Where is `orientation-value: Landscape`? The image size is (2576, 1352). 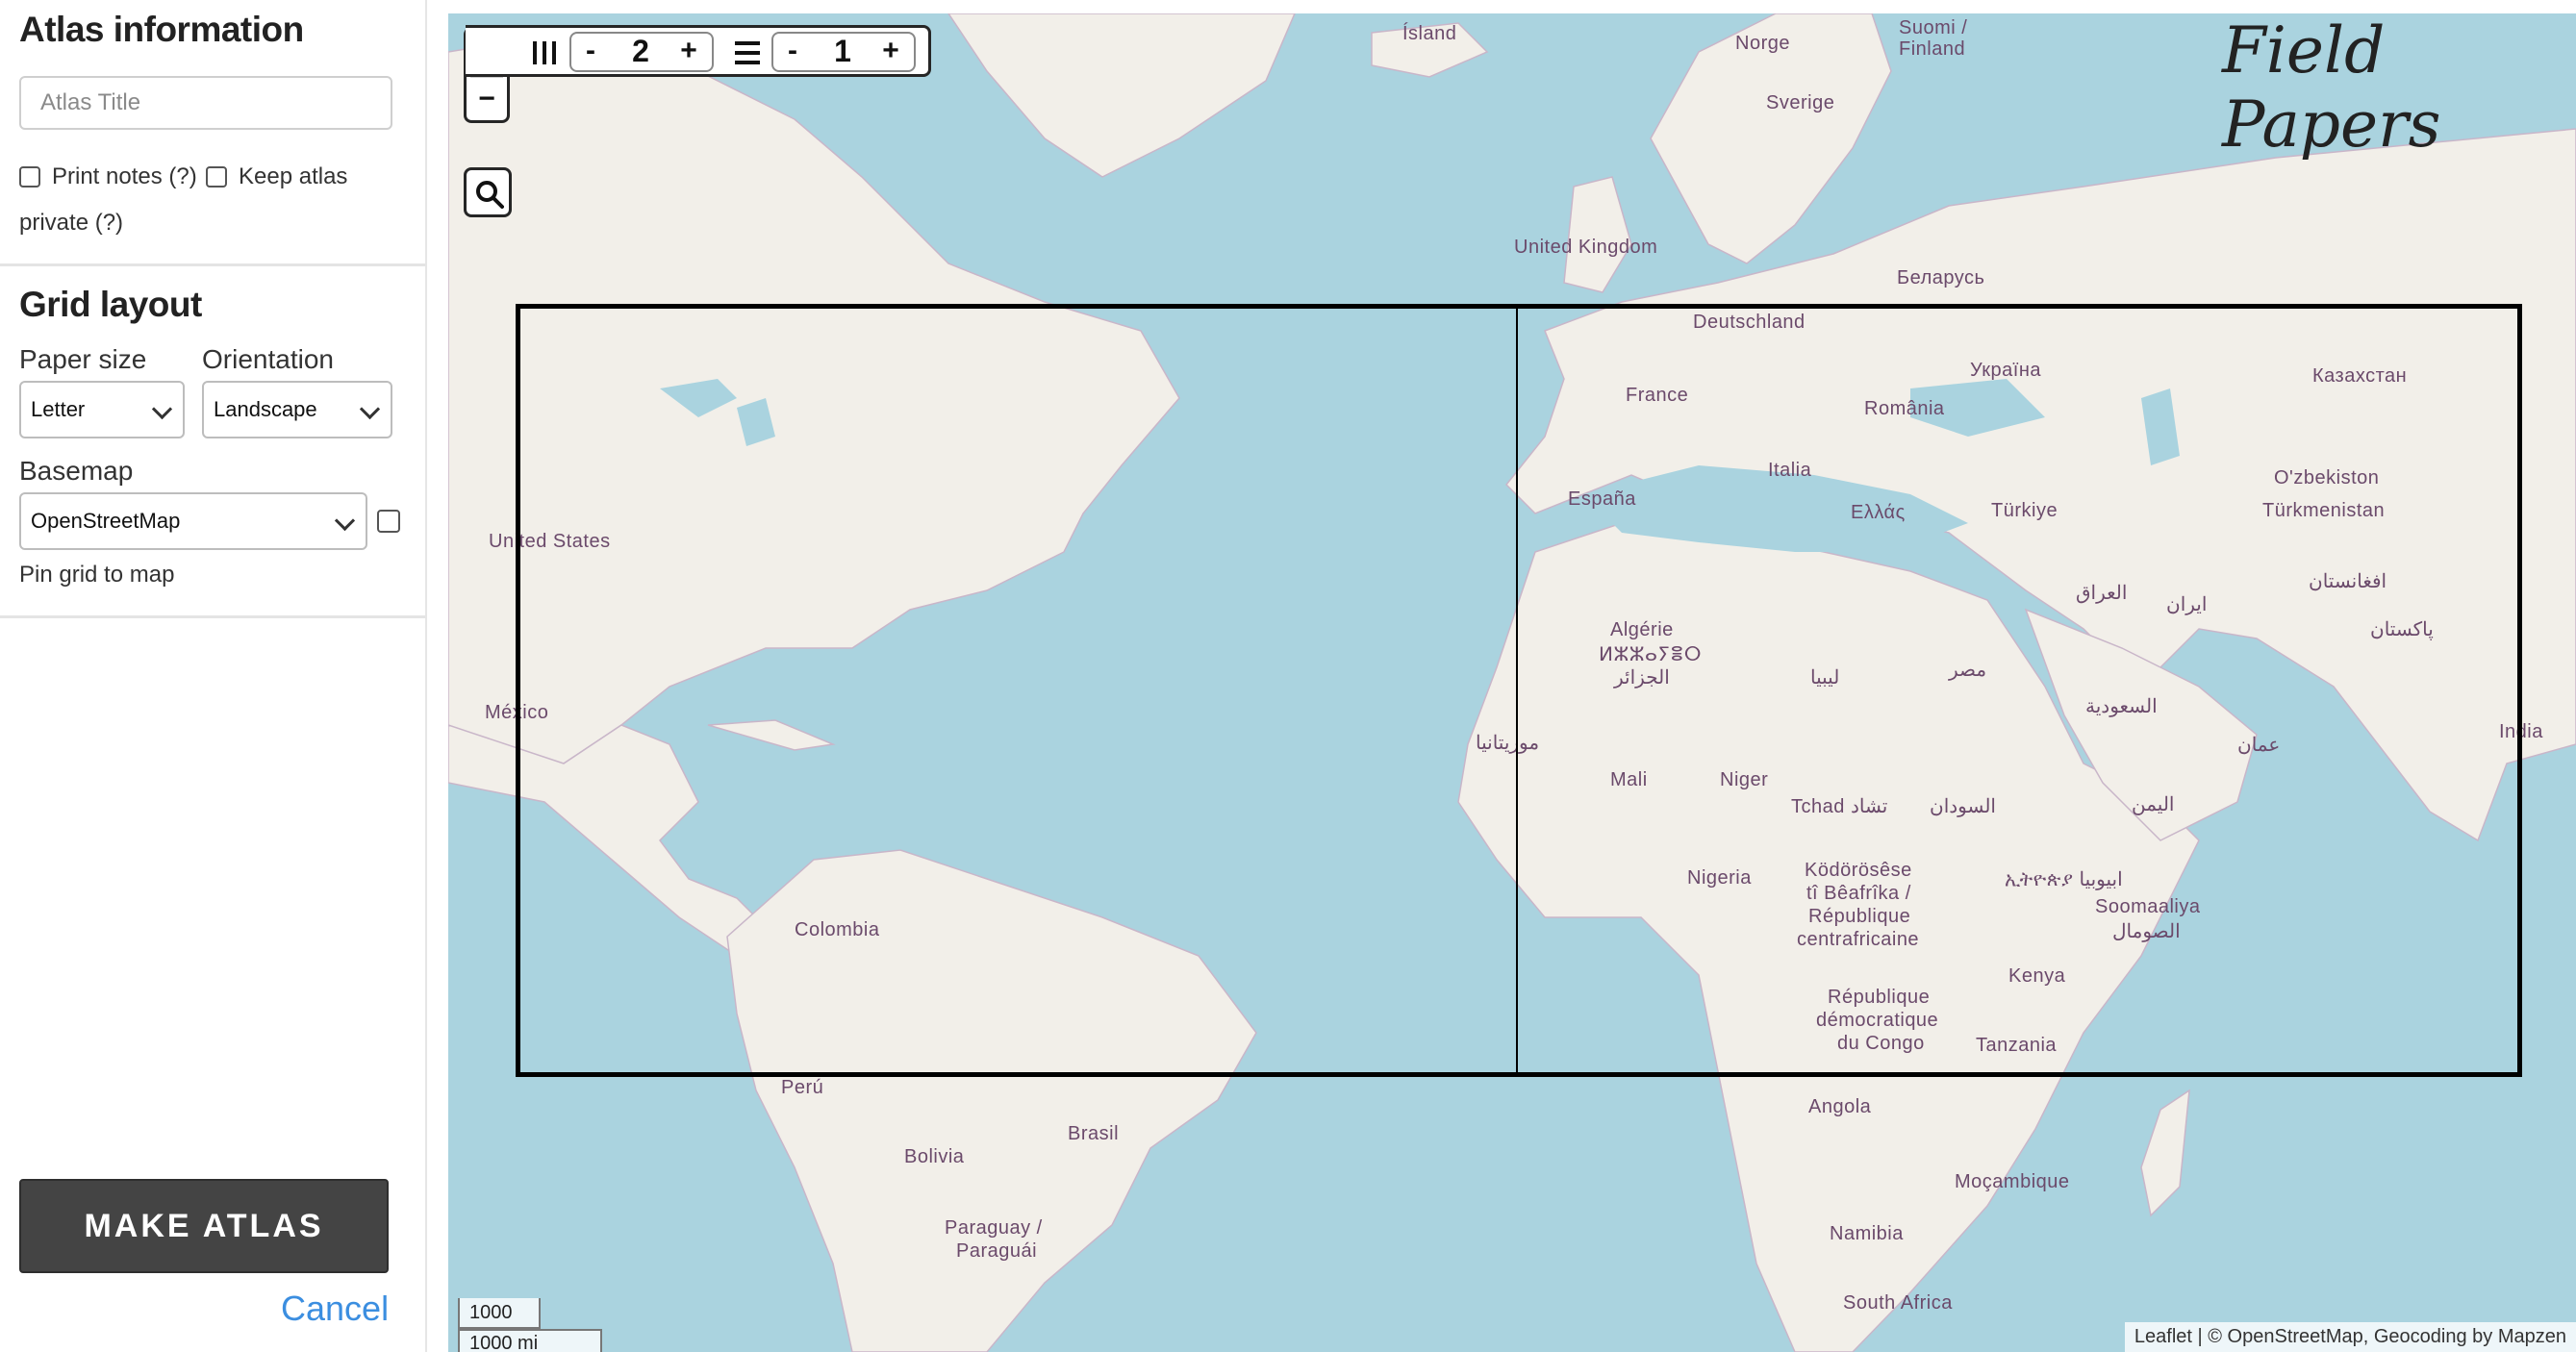
orientation-value: Landscape is located at coordinates (265, 409).